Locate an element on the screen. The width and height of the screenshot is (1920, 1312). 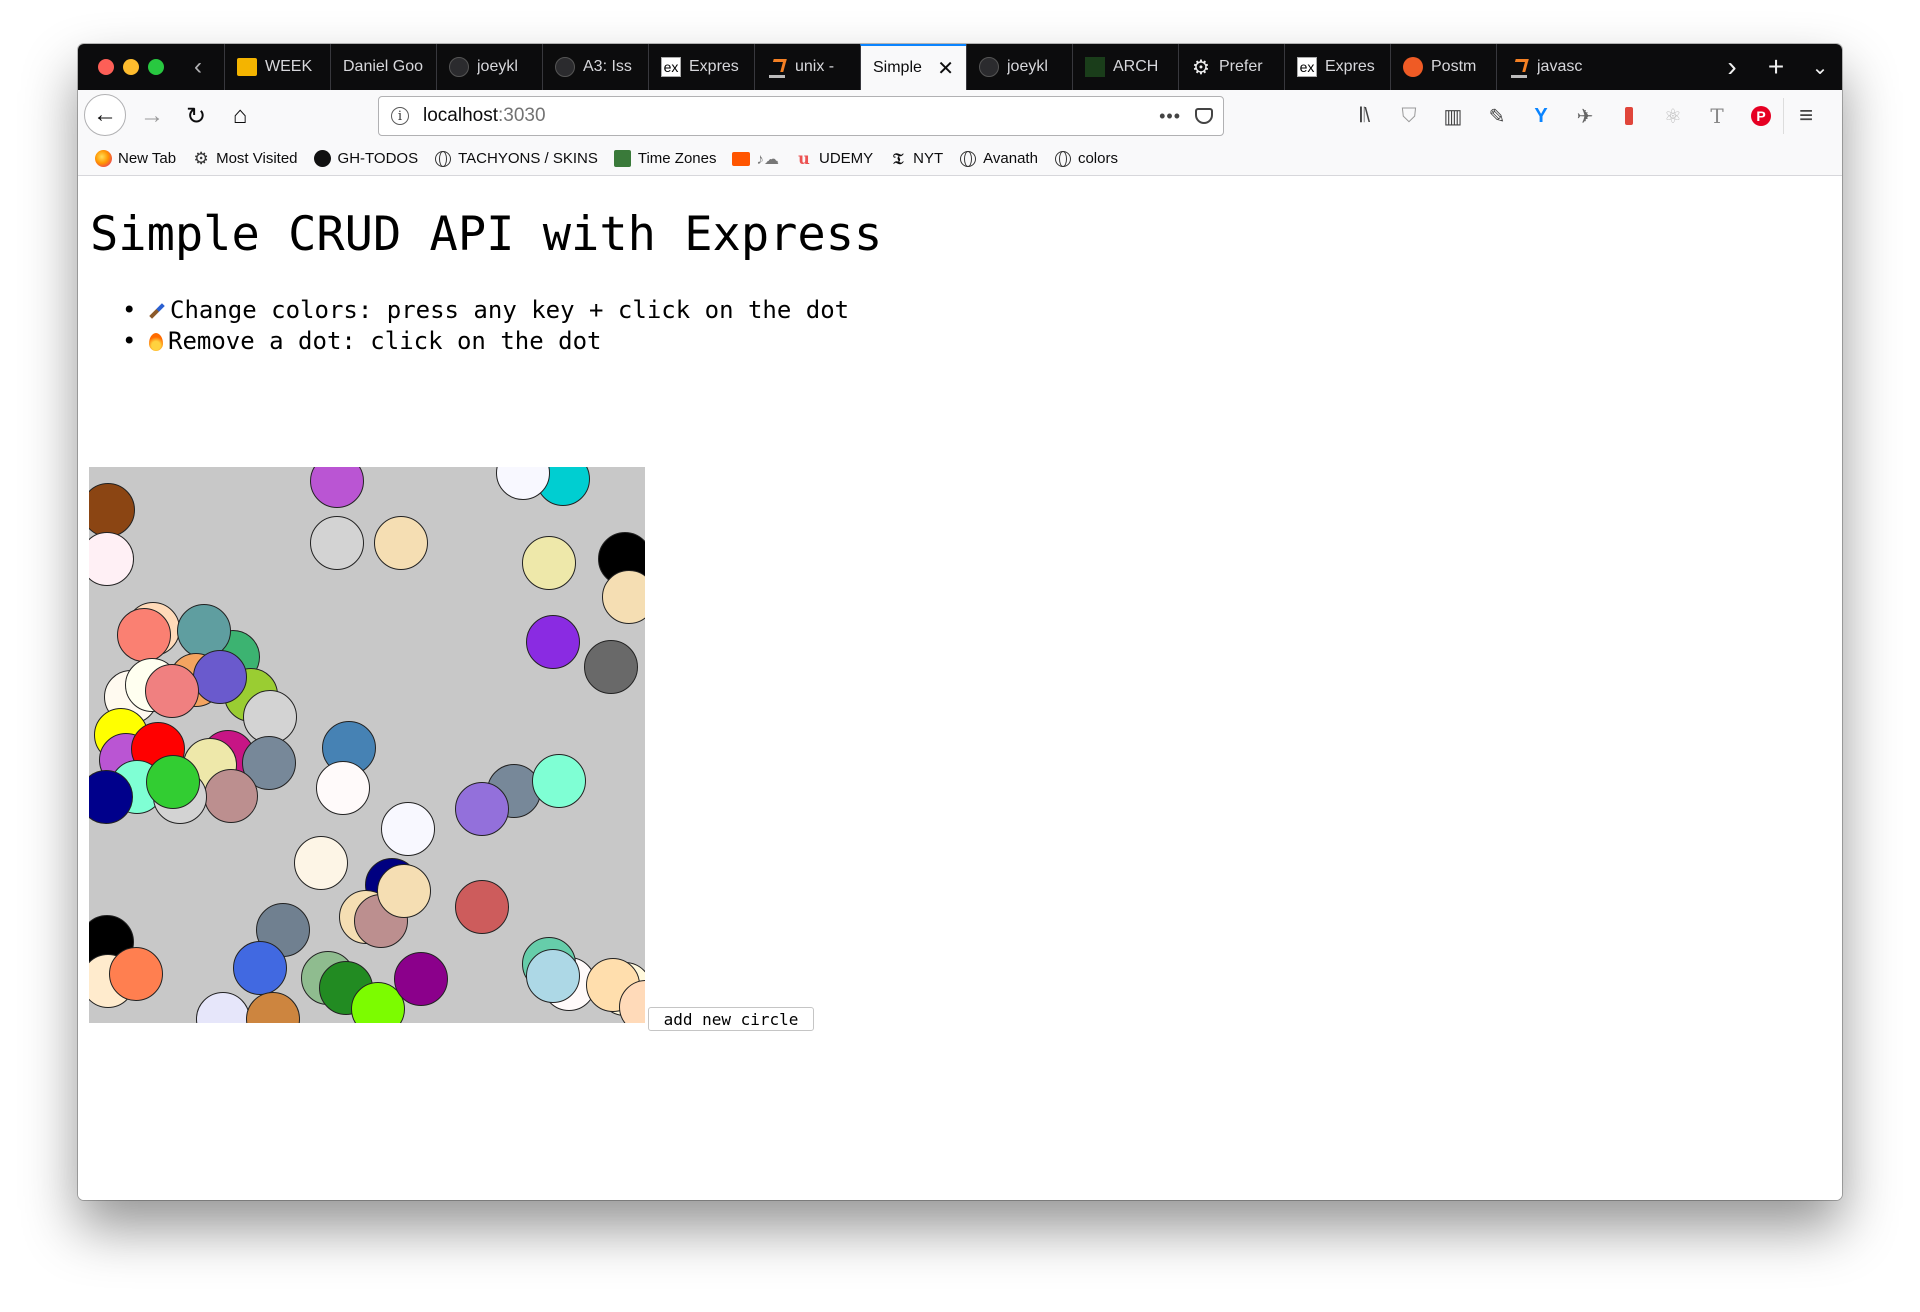
instruction-item: Remove a dot: click on the dot is located at coordinates (485, 341).